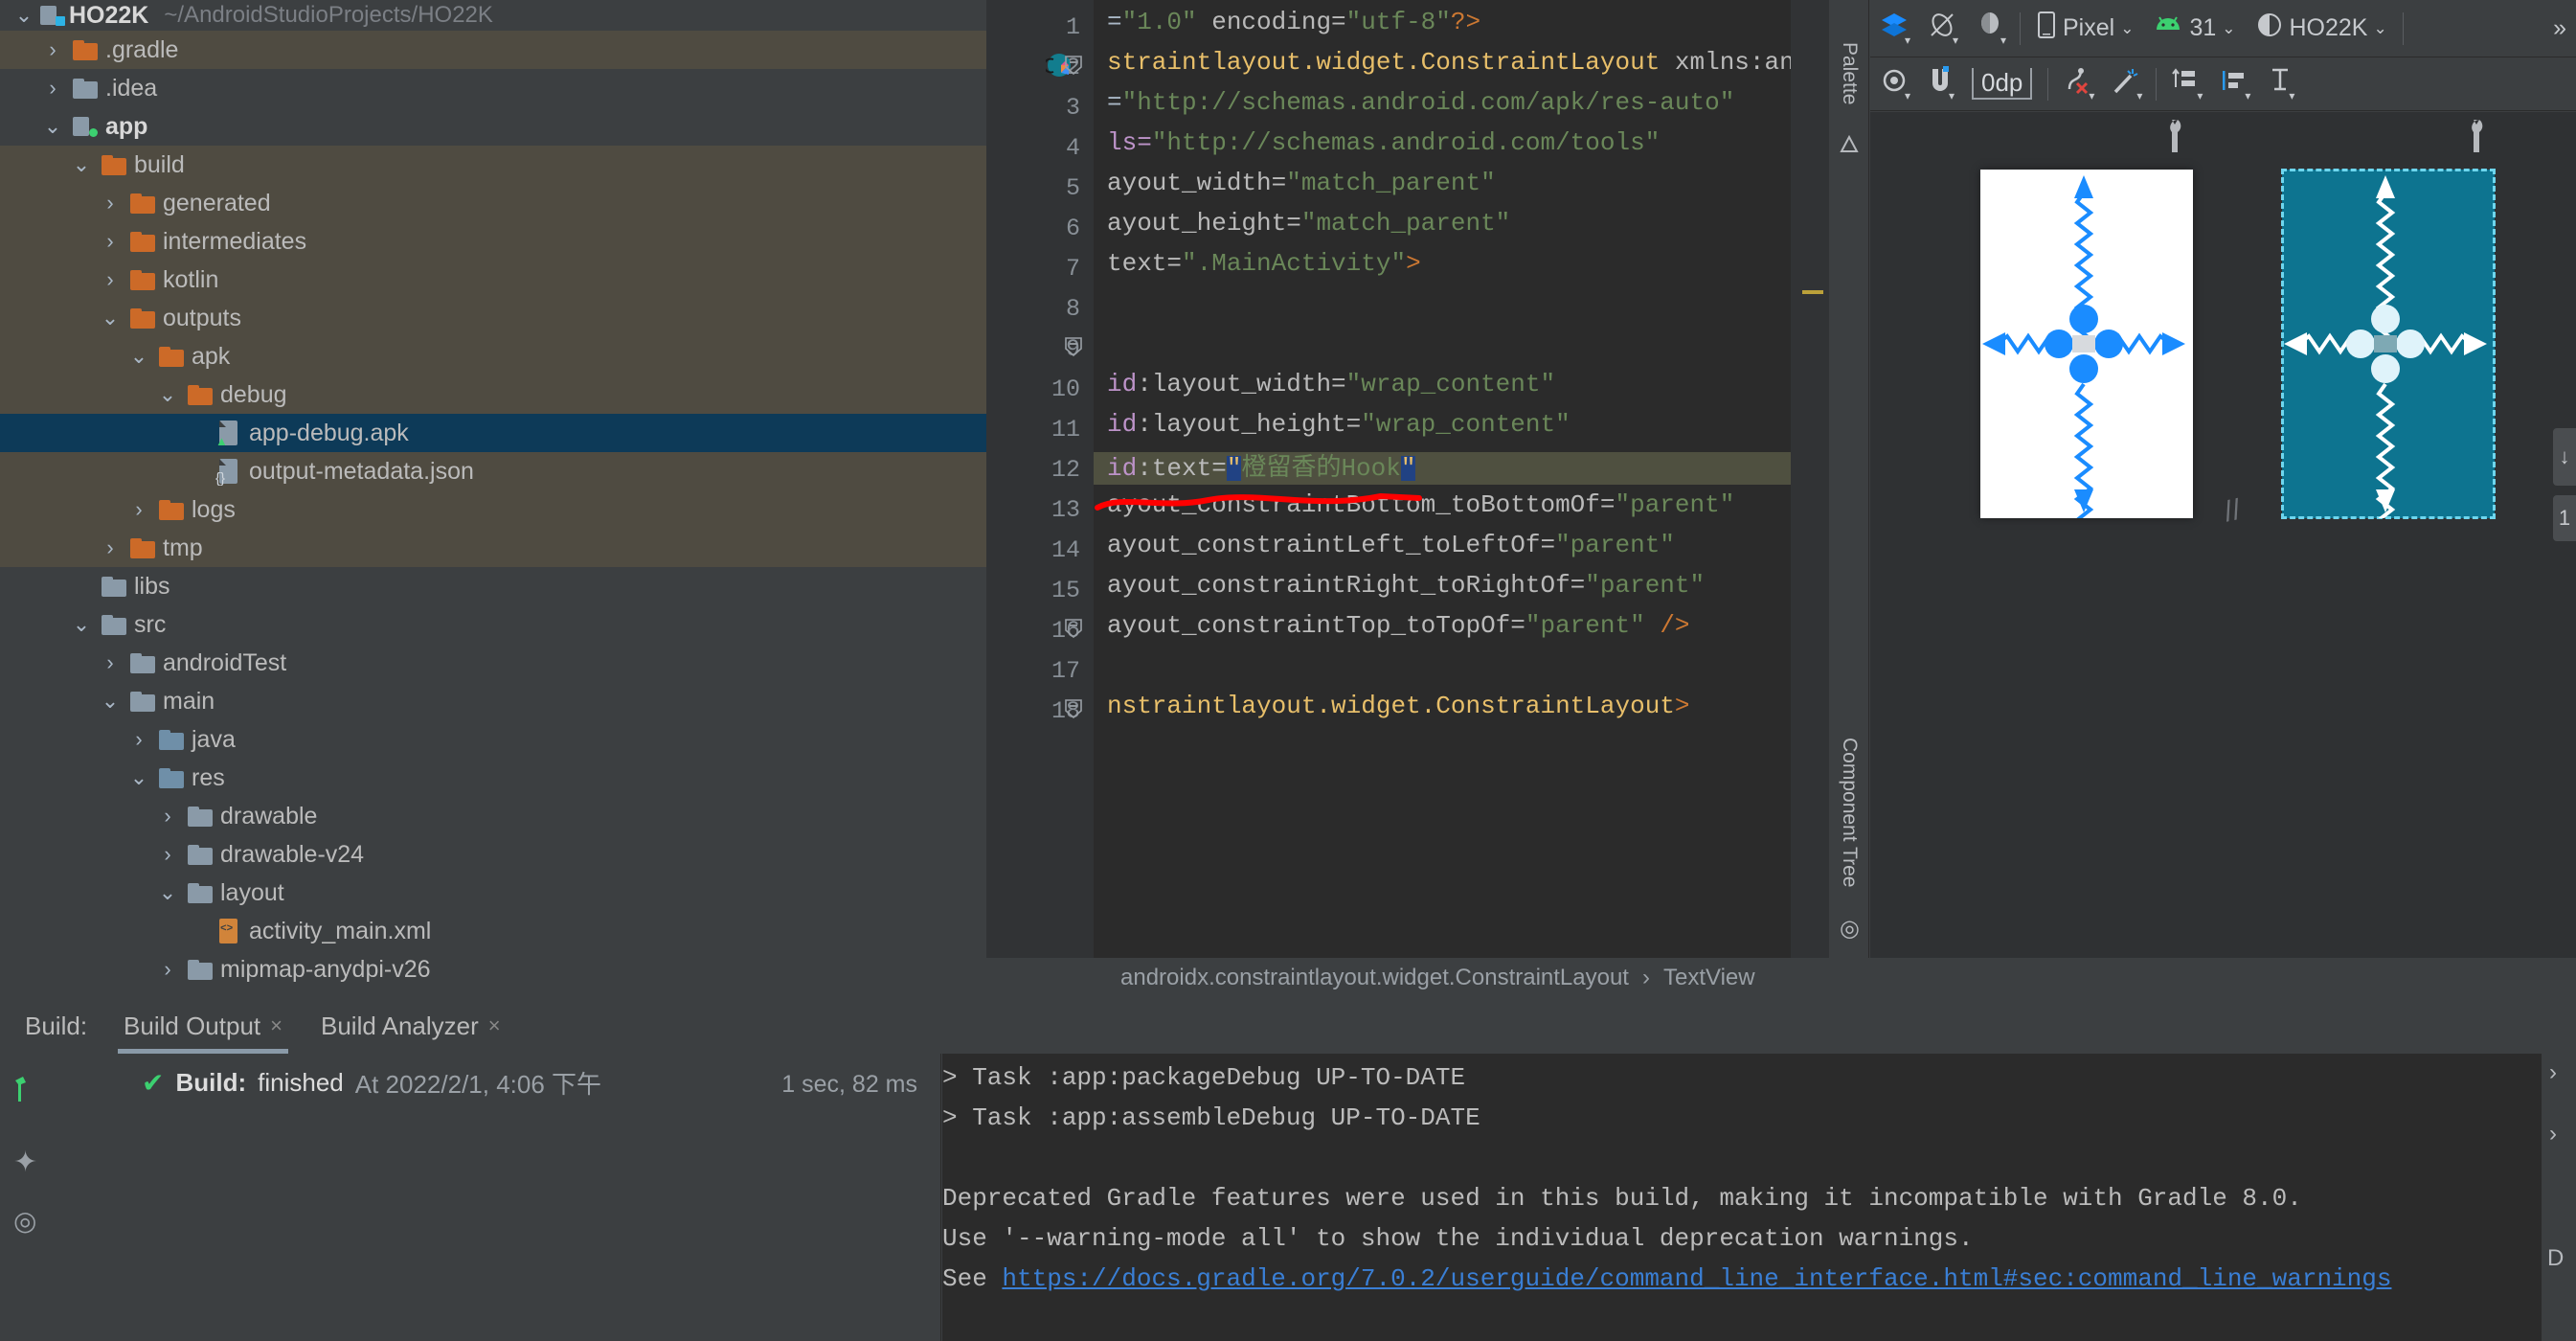  I want to click on console-right-rail: › › D, so click(2559, 1197).